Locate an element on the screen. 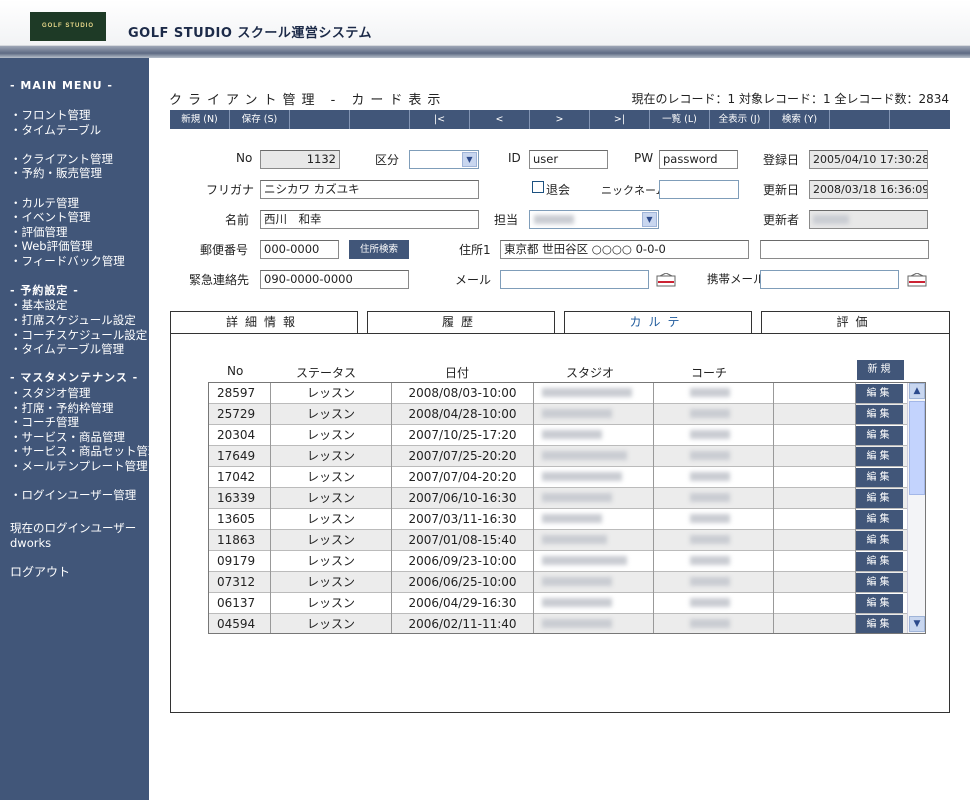  table-row: 06137 レッスン 2006/04/29-16:30 編集 is located at coordinates (558, 603).